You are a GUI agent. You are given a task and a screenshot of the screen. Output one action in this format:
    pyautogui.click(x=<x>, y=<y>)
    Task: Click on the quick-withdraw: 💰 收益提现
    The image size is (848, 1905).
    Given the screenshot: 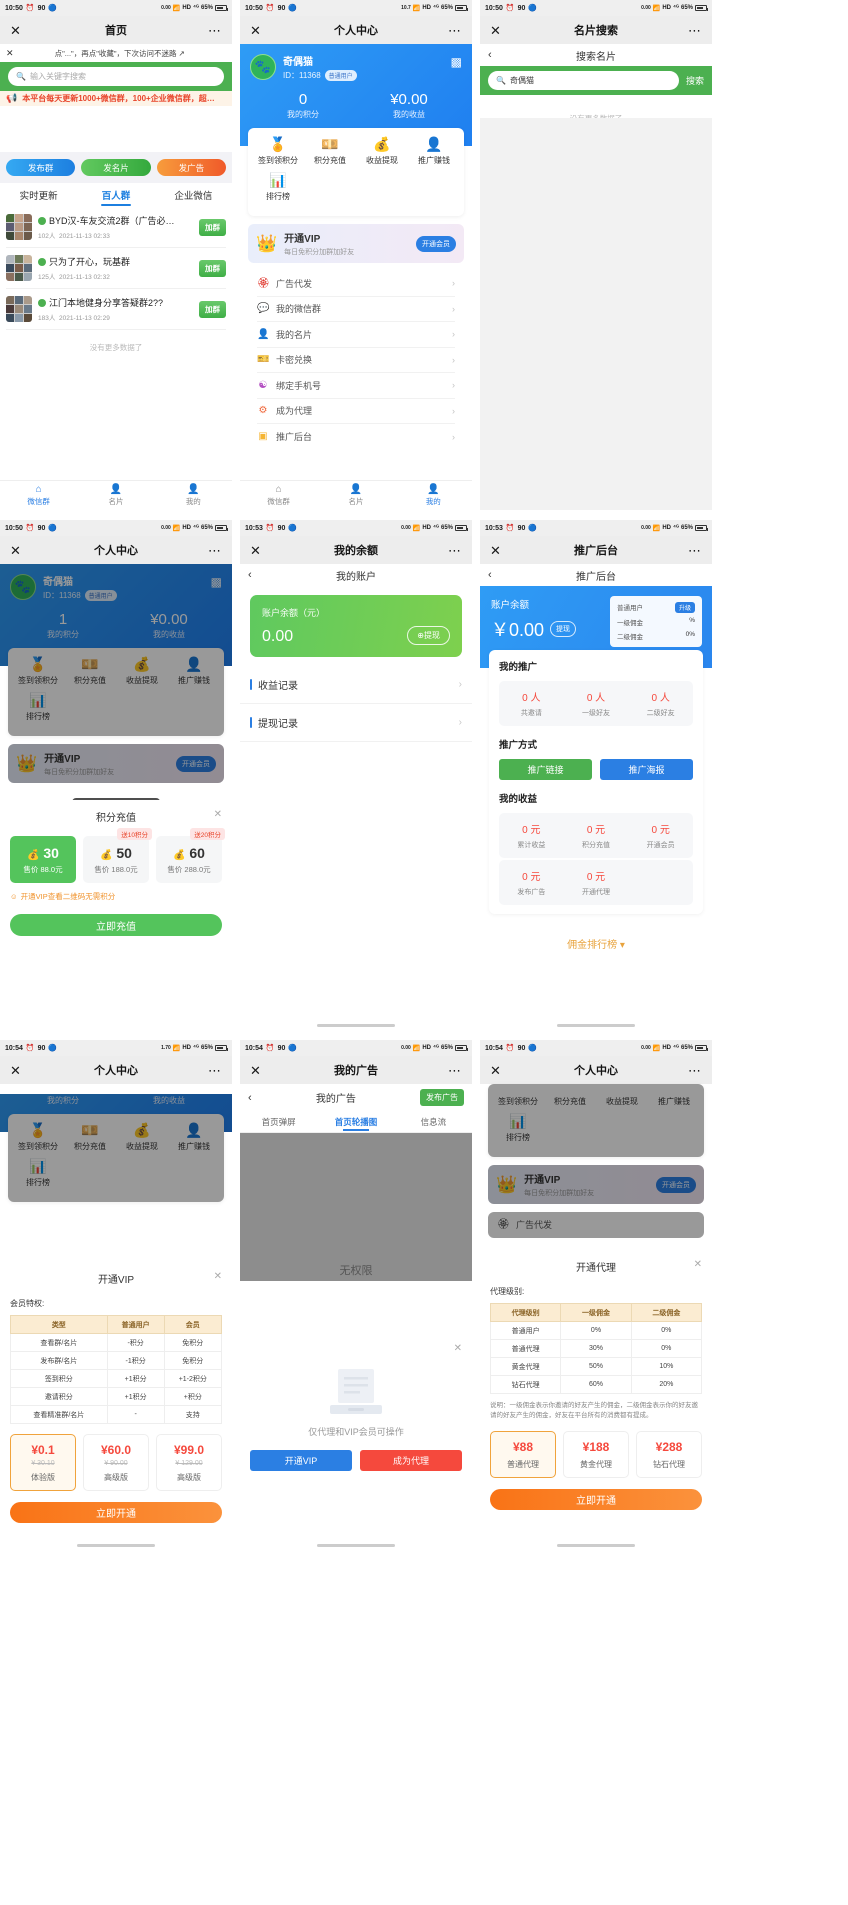 What is the action you would take?
    pyautogui.click(x=382, y=151)
    